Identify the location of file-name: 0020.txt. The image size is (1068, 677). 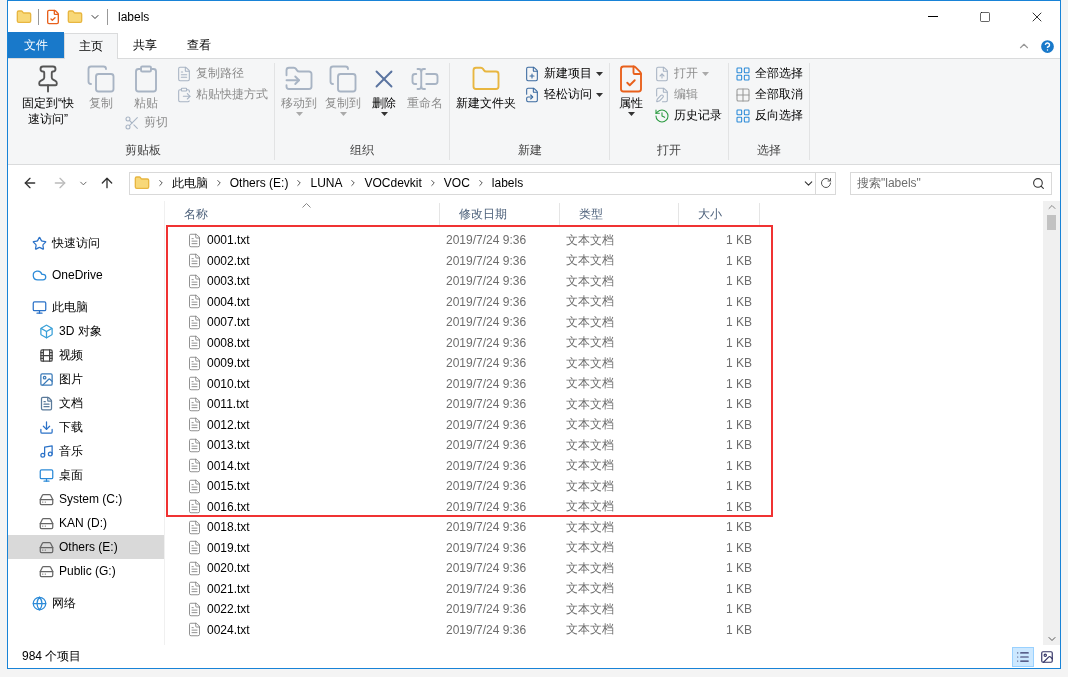
(302, 568).